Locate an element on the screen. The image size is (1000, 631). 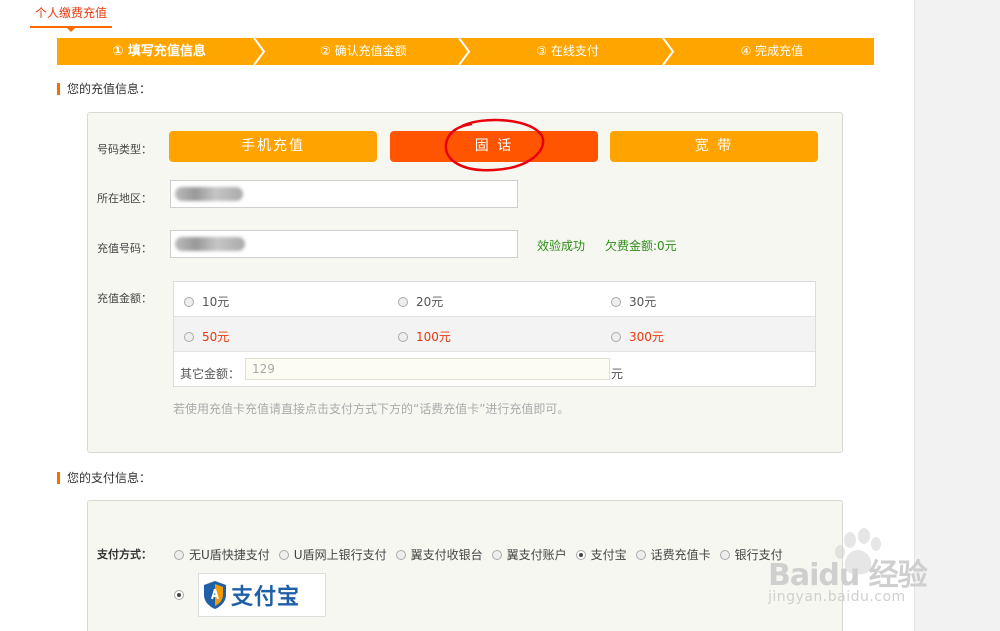
recharge-section-title: 您的充值信息： is located at coordinates (104, 89).